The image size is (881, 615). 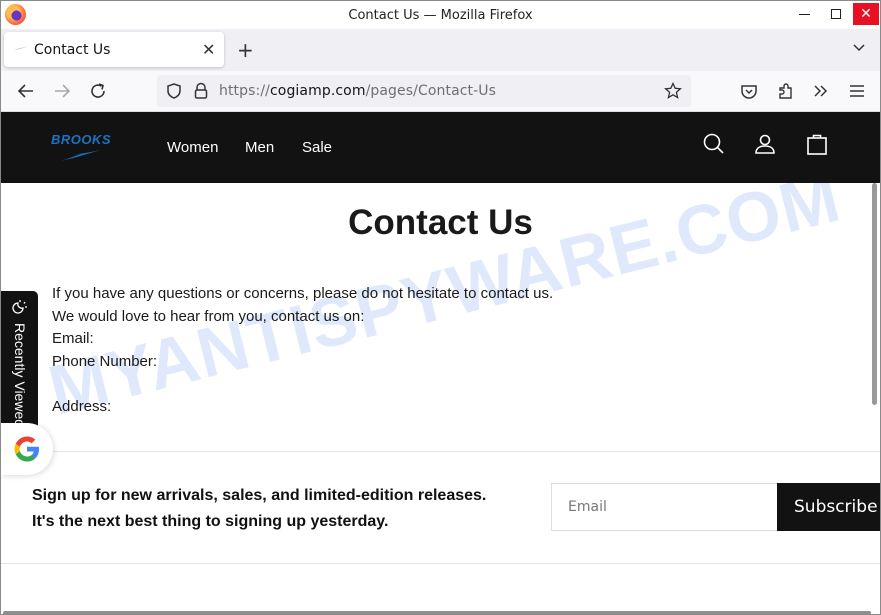 I want to click on extensions-puzzle-icon, so click(x=786, y=91).